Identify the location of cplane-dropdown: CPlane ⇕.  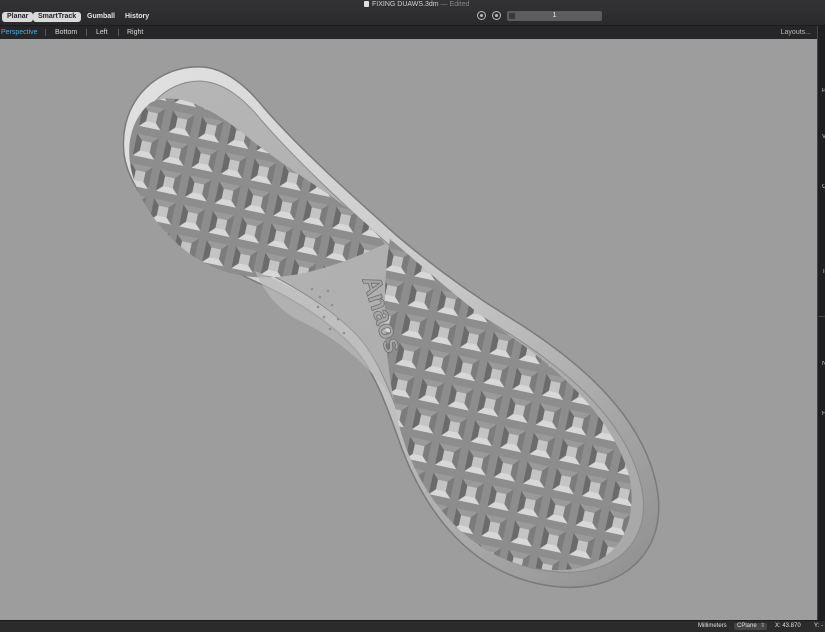
(750, 626).